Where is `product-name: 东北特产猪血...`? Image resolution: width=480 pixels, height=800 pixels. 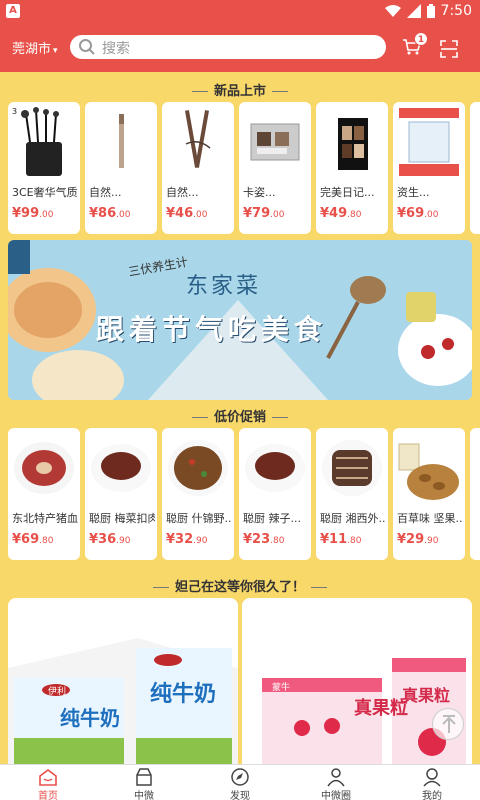
product-name: 东北特产猪血... is located at coordinates (45, 518).